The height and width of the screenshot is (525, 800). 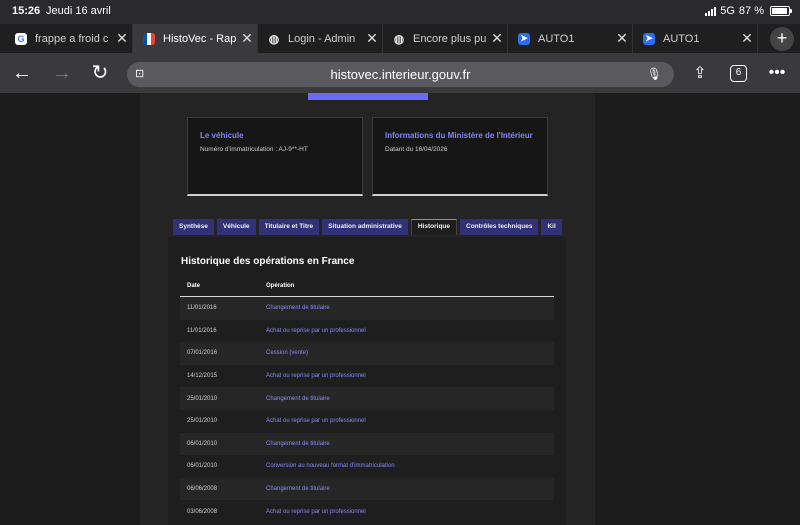 What do you see at coordinates (367, 353) in the screenshot?
I see `table-row: 07/01/2016 Cession (vente)` at bounding box center [367, 353].